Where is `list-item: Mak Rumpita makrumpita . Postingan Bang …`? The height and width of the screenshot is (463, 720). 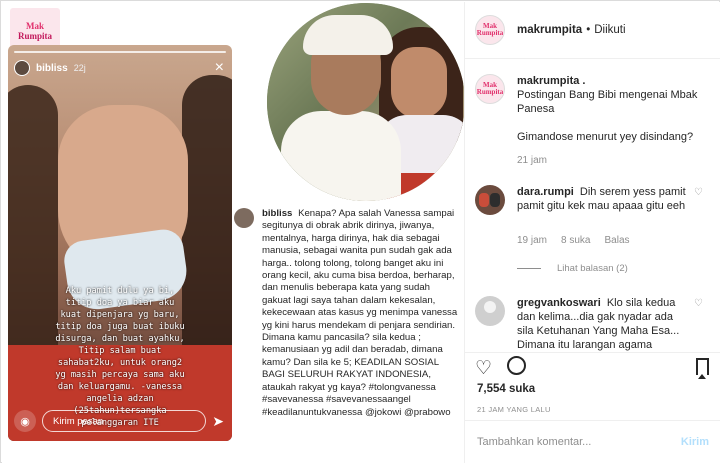 list-item: Mak Rumpita makrumpita . Postingan Bang … is located at coordinates (594, 109).